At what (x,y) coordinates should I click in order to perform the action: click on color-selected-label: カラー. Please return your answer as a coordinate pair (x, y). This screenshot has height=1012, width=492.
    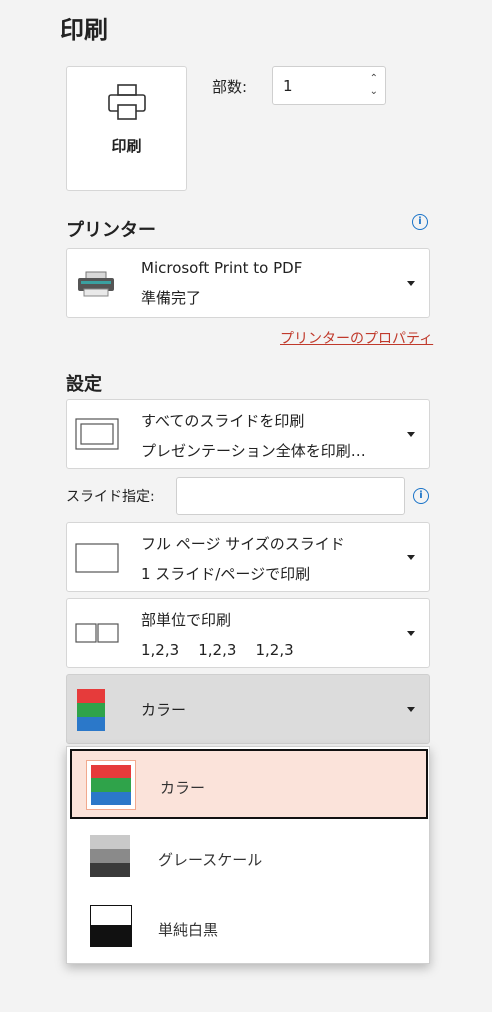
    Looking at the image, I should click on (164, 710).